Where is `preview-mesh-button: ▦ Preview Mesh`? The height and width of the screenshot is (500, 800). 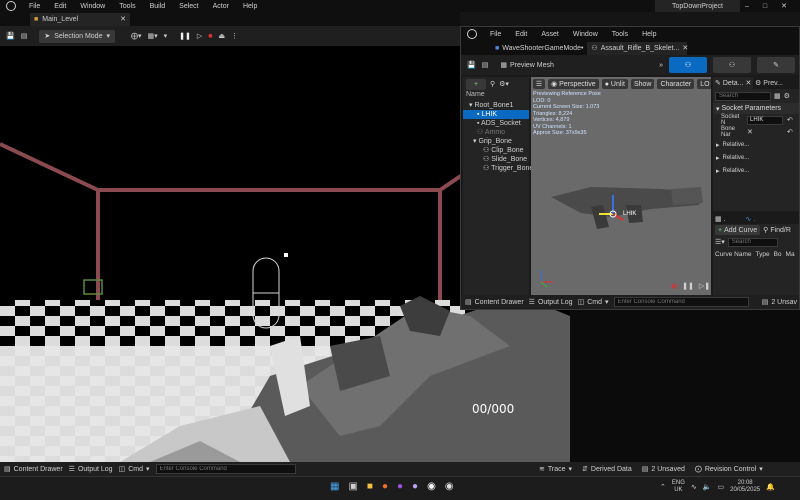 preview-mesh-button: ▦ Preview Mesh is located at coordinates (527, 65).